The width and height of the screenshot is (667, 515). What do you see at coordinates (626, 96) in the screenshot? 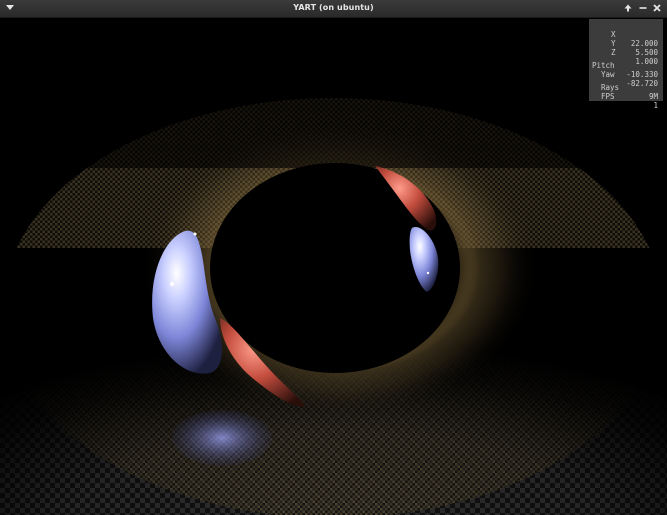
I see `stat-fps: FPS 1` at bounding box center [626, 96].